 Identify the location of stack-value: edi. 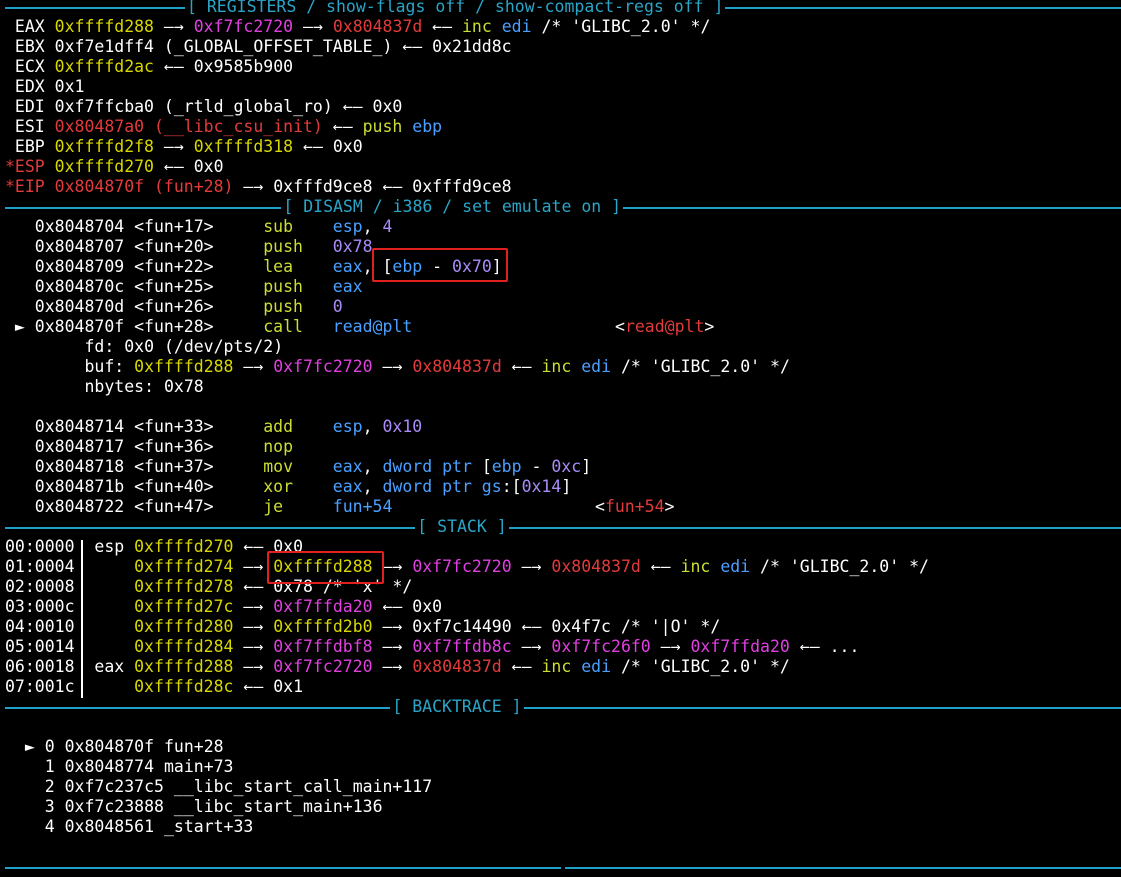
(596, 666).